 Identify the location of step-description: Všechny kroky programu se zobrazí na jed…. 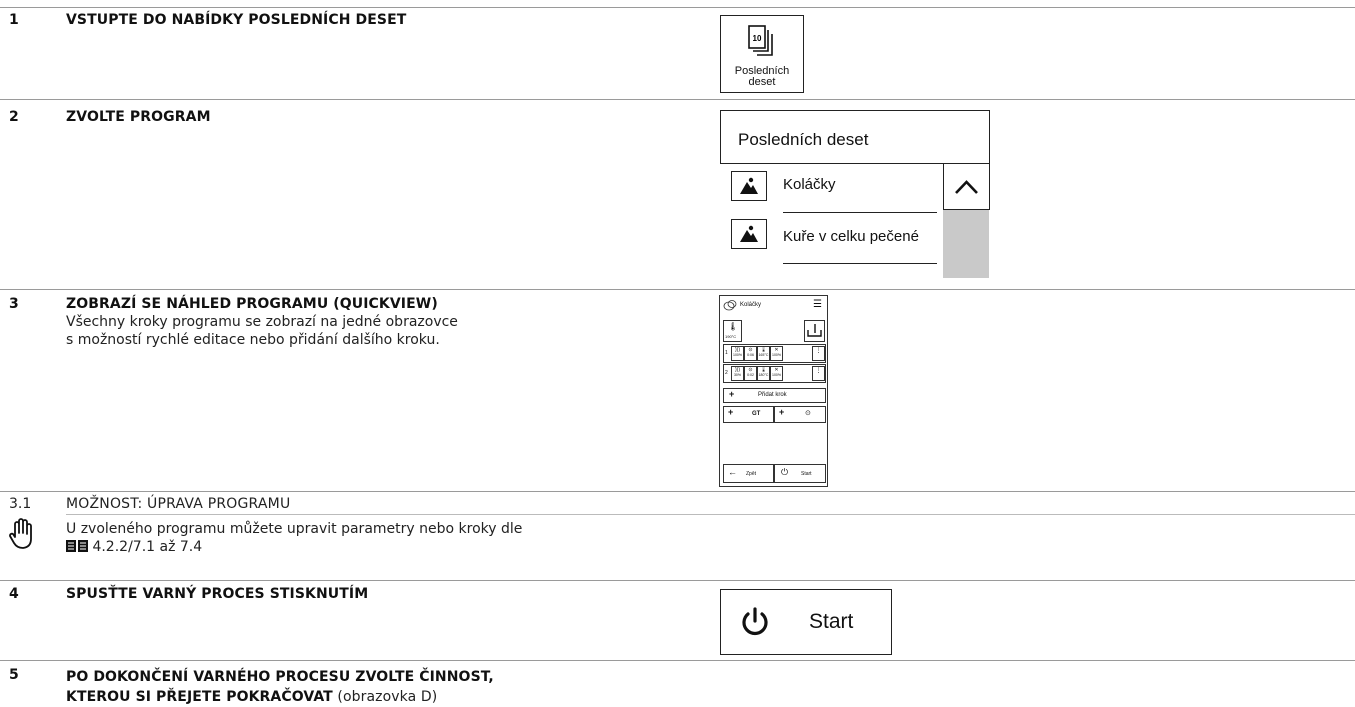
(262, 331).